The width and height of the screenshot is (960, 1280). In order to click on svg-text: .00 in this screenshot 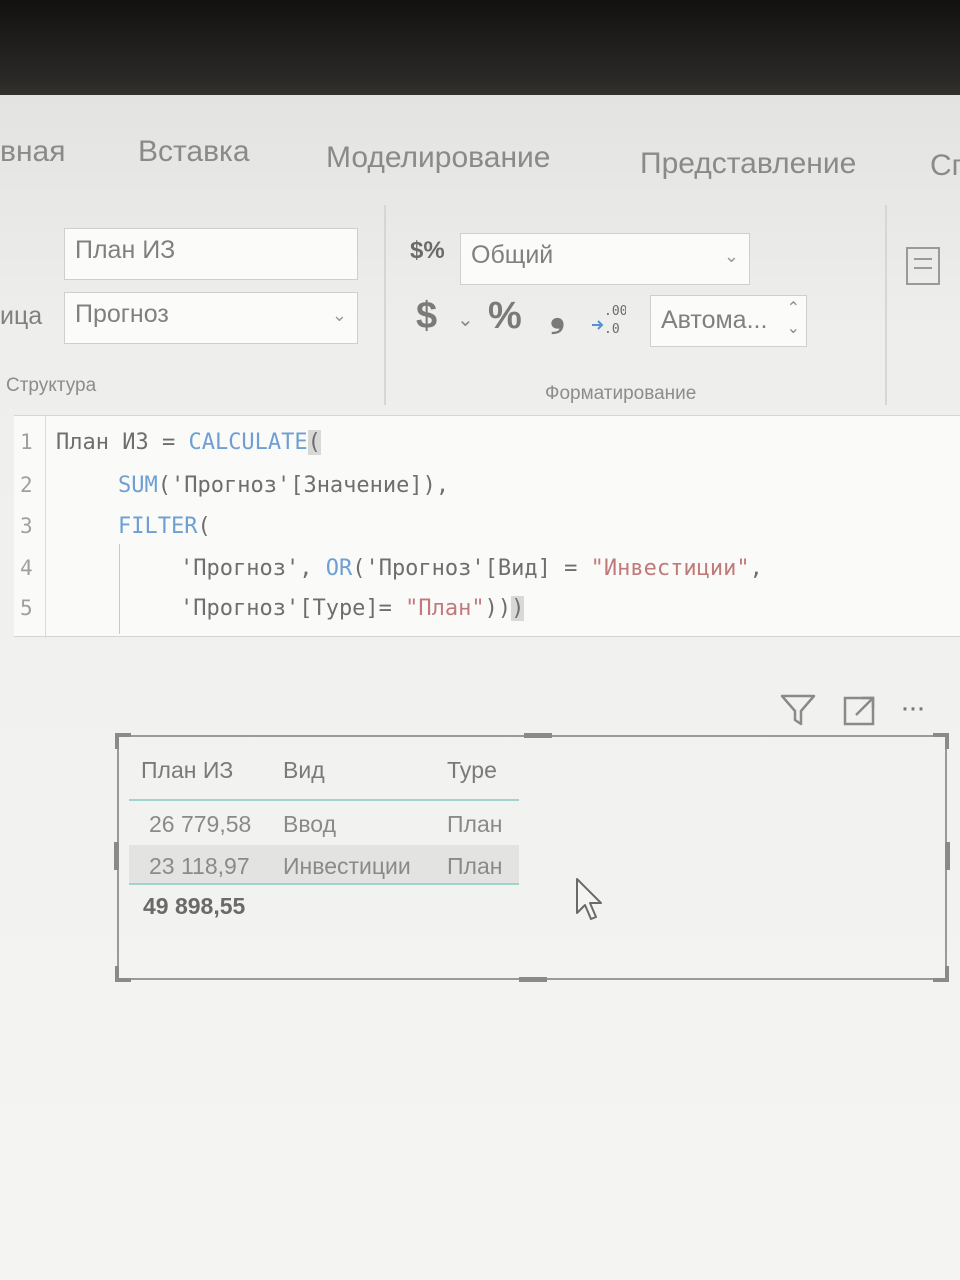, I will do `click(615, 311)`.